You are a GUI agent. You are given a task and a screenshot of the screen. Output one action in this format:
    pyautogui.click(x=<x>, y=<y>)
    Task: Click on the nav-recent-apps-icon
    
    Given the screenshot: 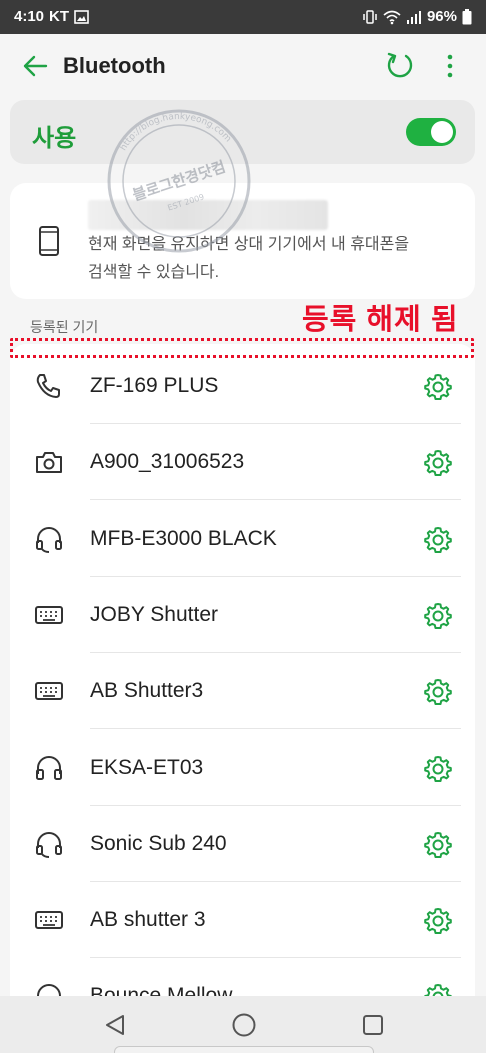 What is the action you would take?
    pyautogui.click(x=373, y=1025)
    